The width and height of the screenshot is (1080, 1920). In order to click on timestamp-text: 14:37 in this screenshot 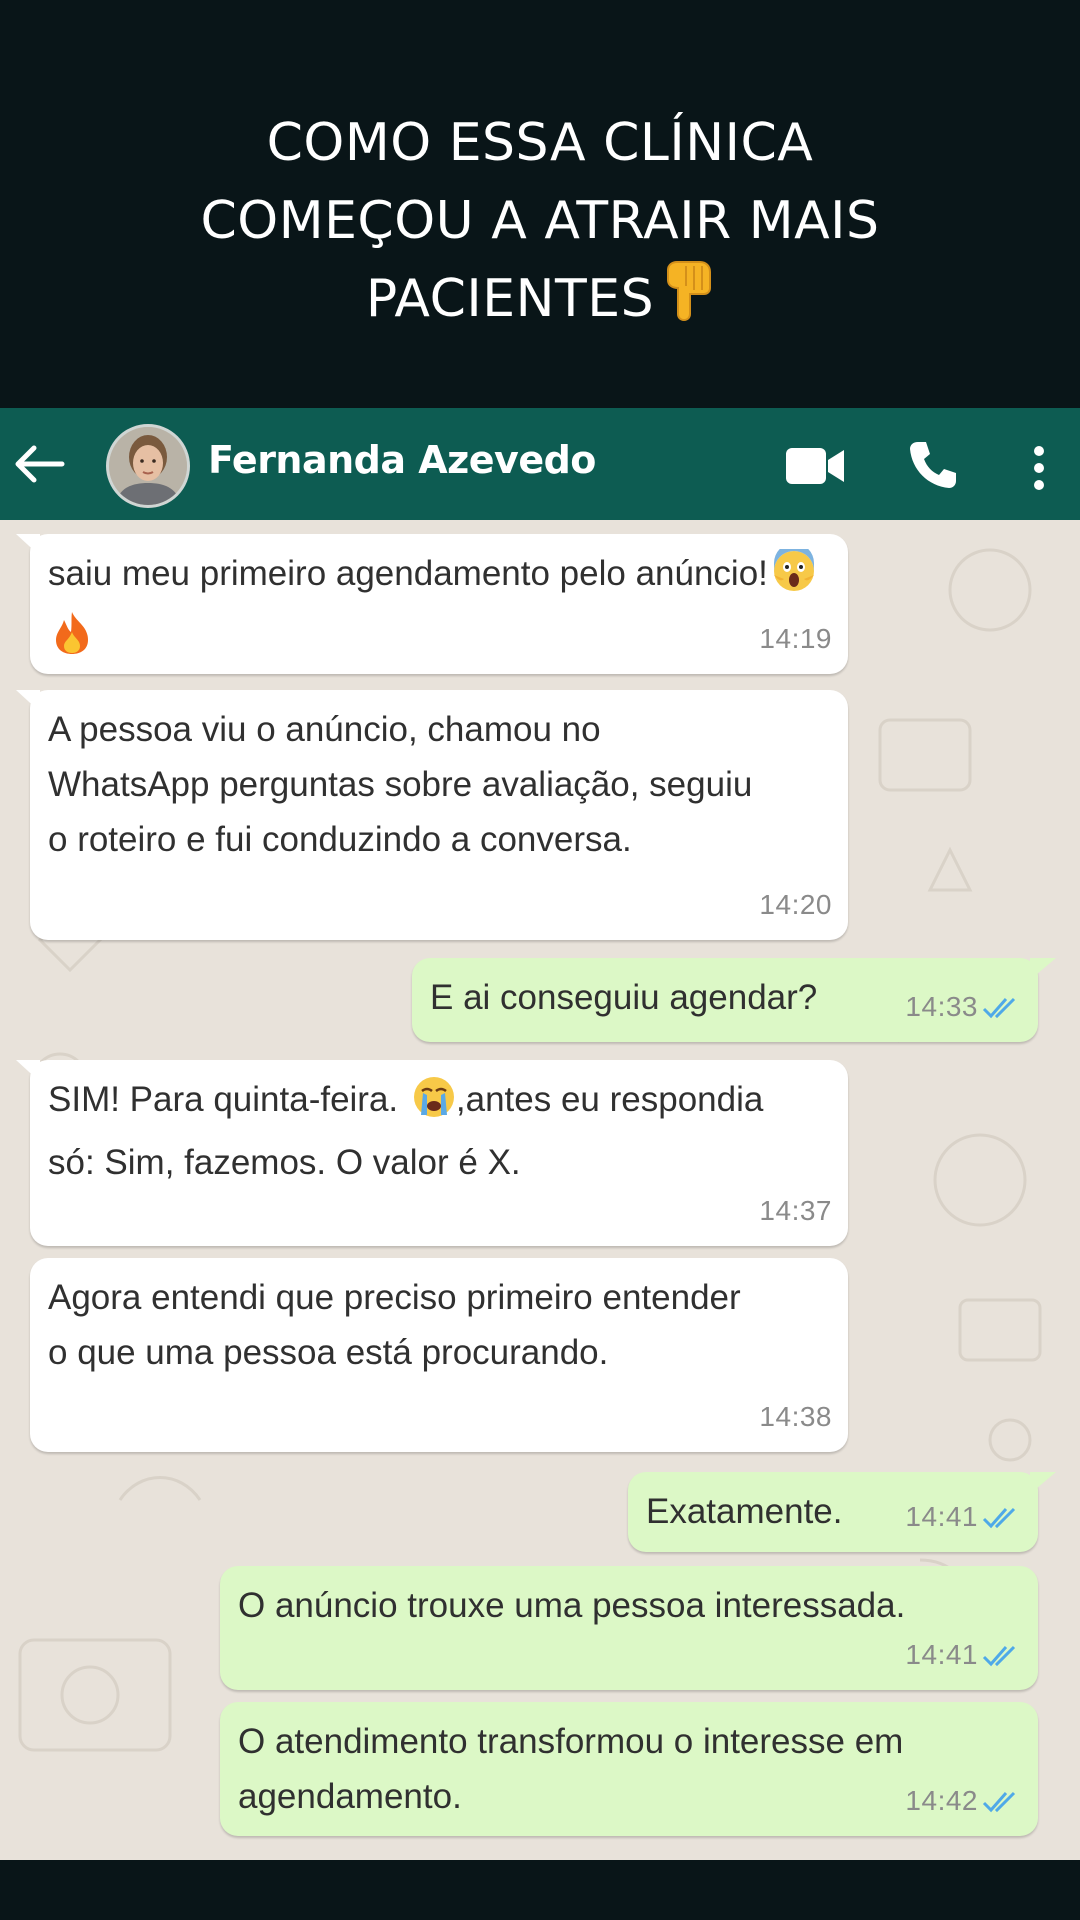, I will do `click(795, 1210)`.